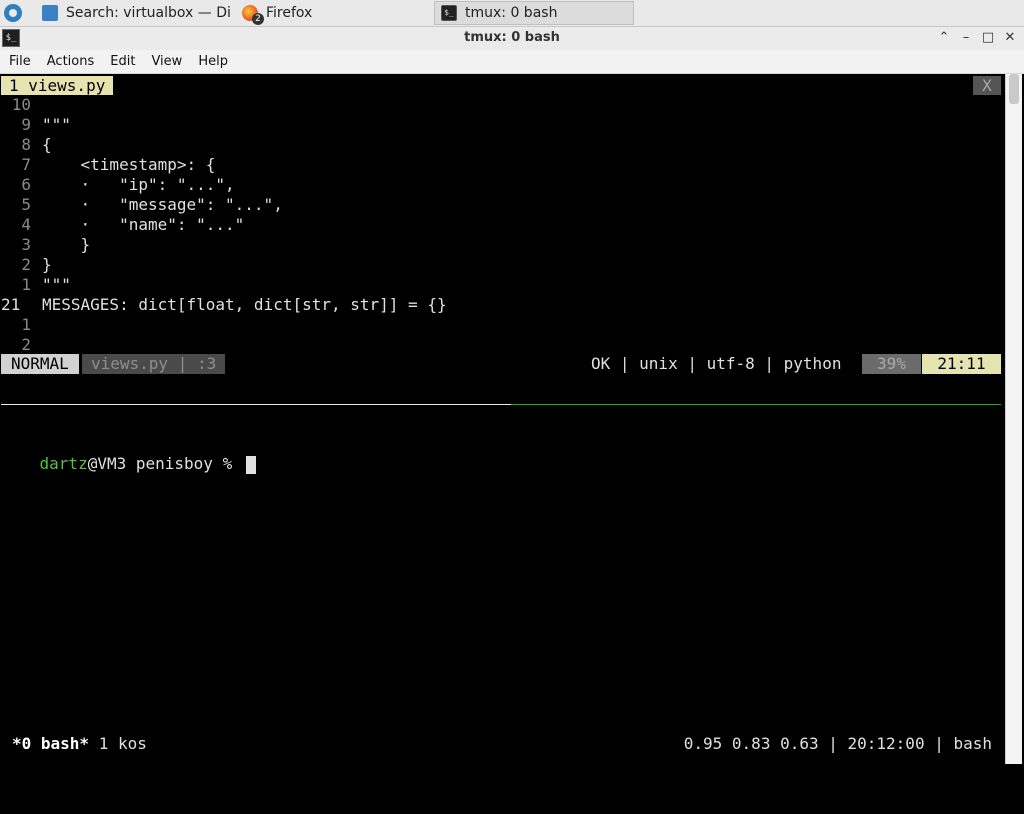 The height and width of the screenshot is (814, 1024). What do you see at coordinates (16, 325) in the screenshot?
I see `code-line: 1` at bounding box center [16, 325].